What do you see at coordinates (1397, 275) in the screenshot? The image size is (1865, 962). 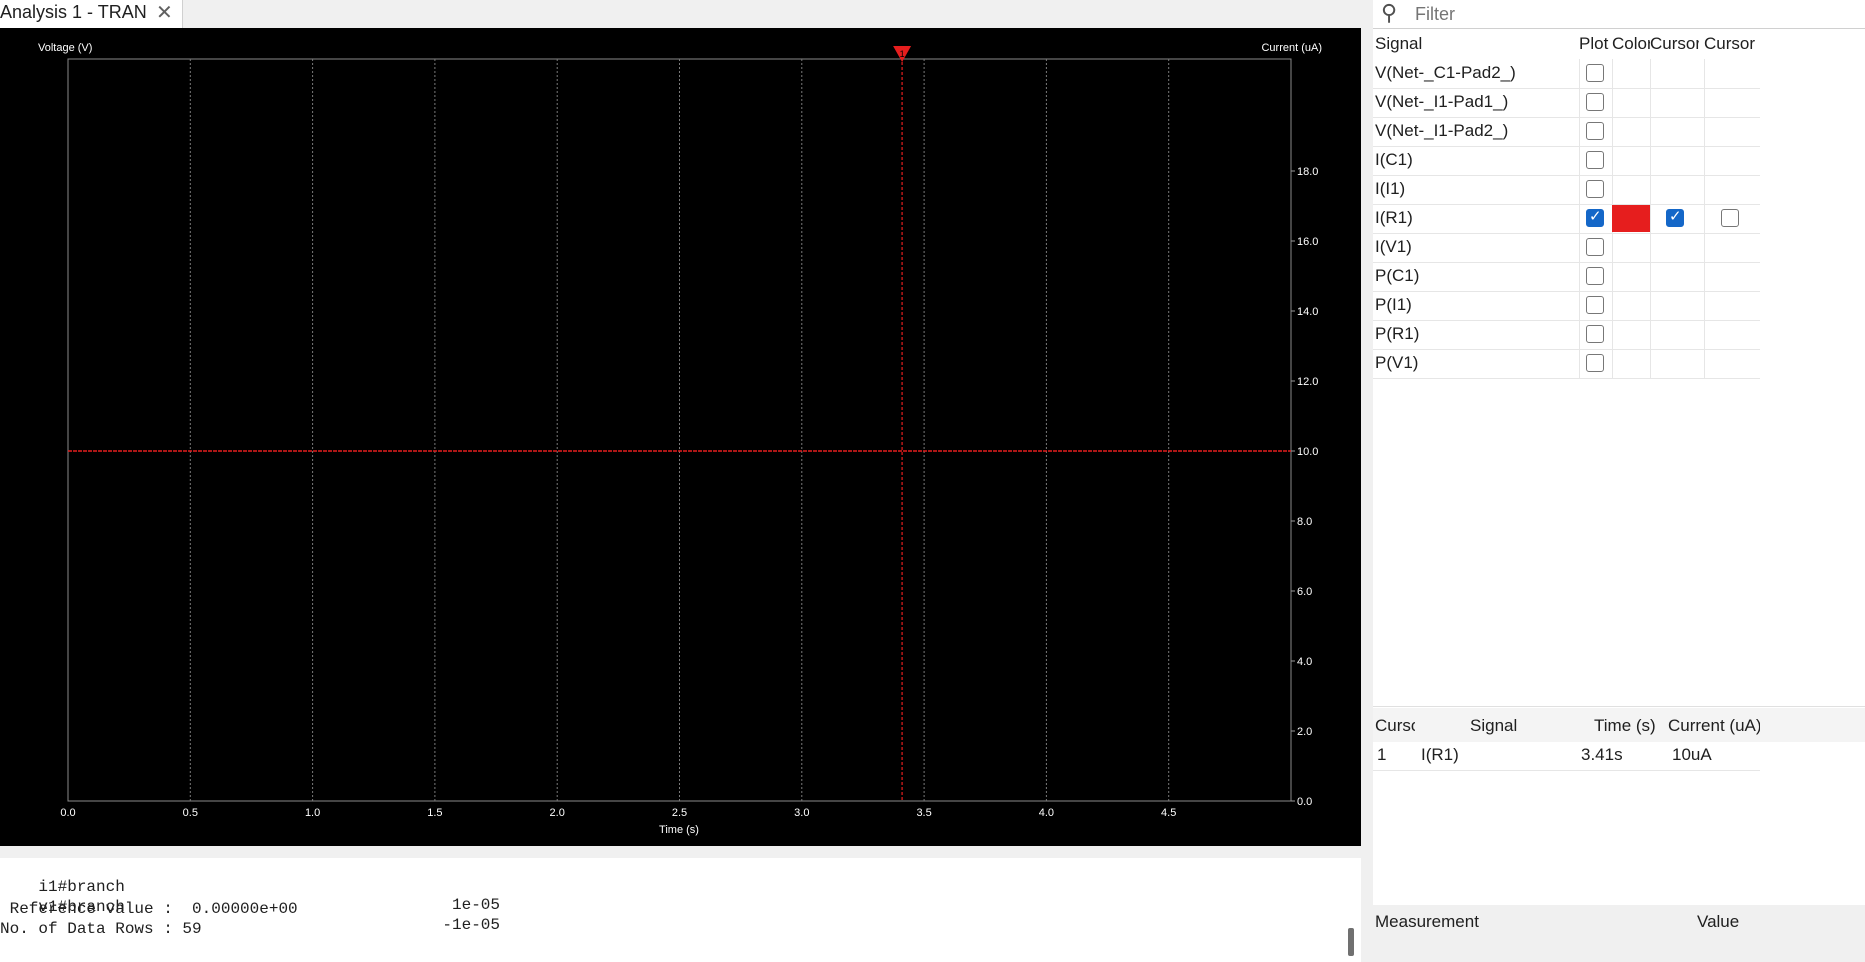 I see `signal-name: P(C1)` at bounding box center [1397, 275].